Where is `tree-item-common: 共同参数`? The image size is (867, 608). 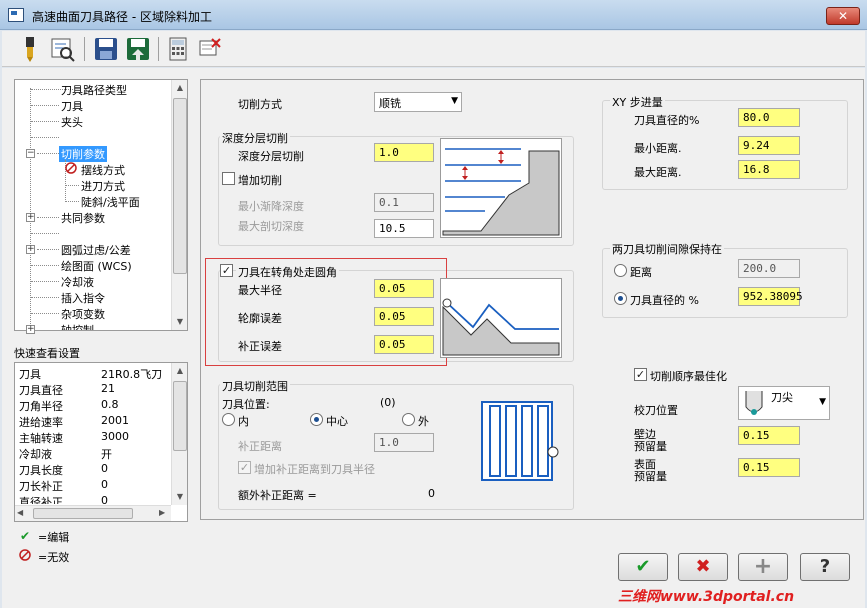 tree-item-common: 共同参数 is located at coordinates (83, 218).